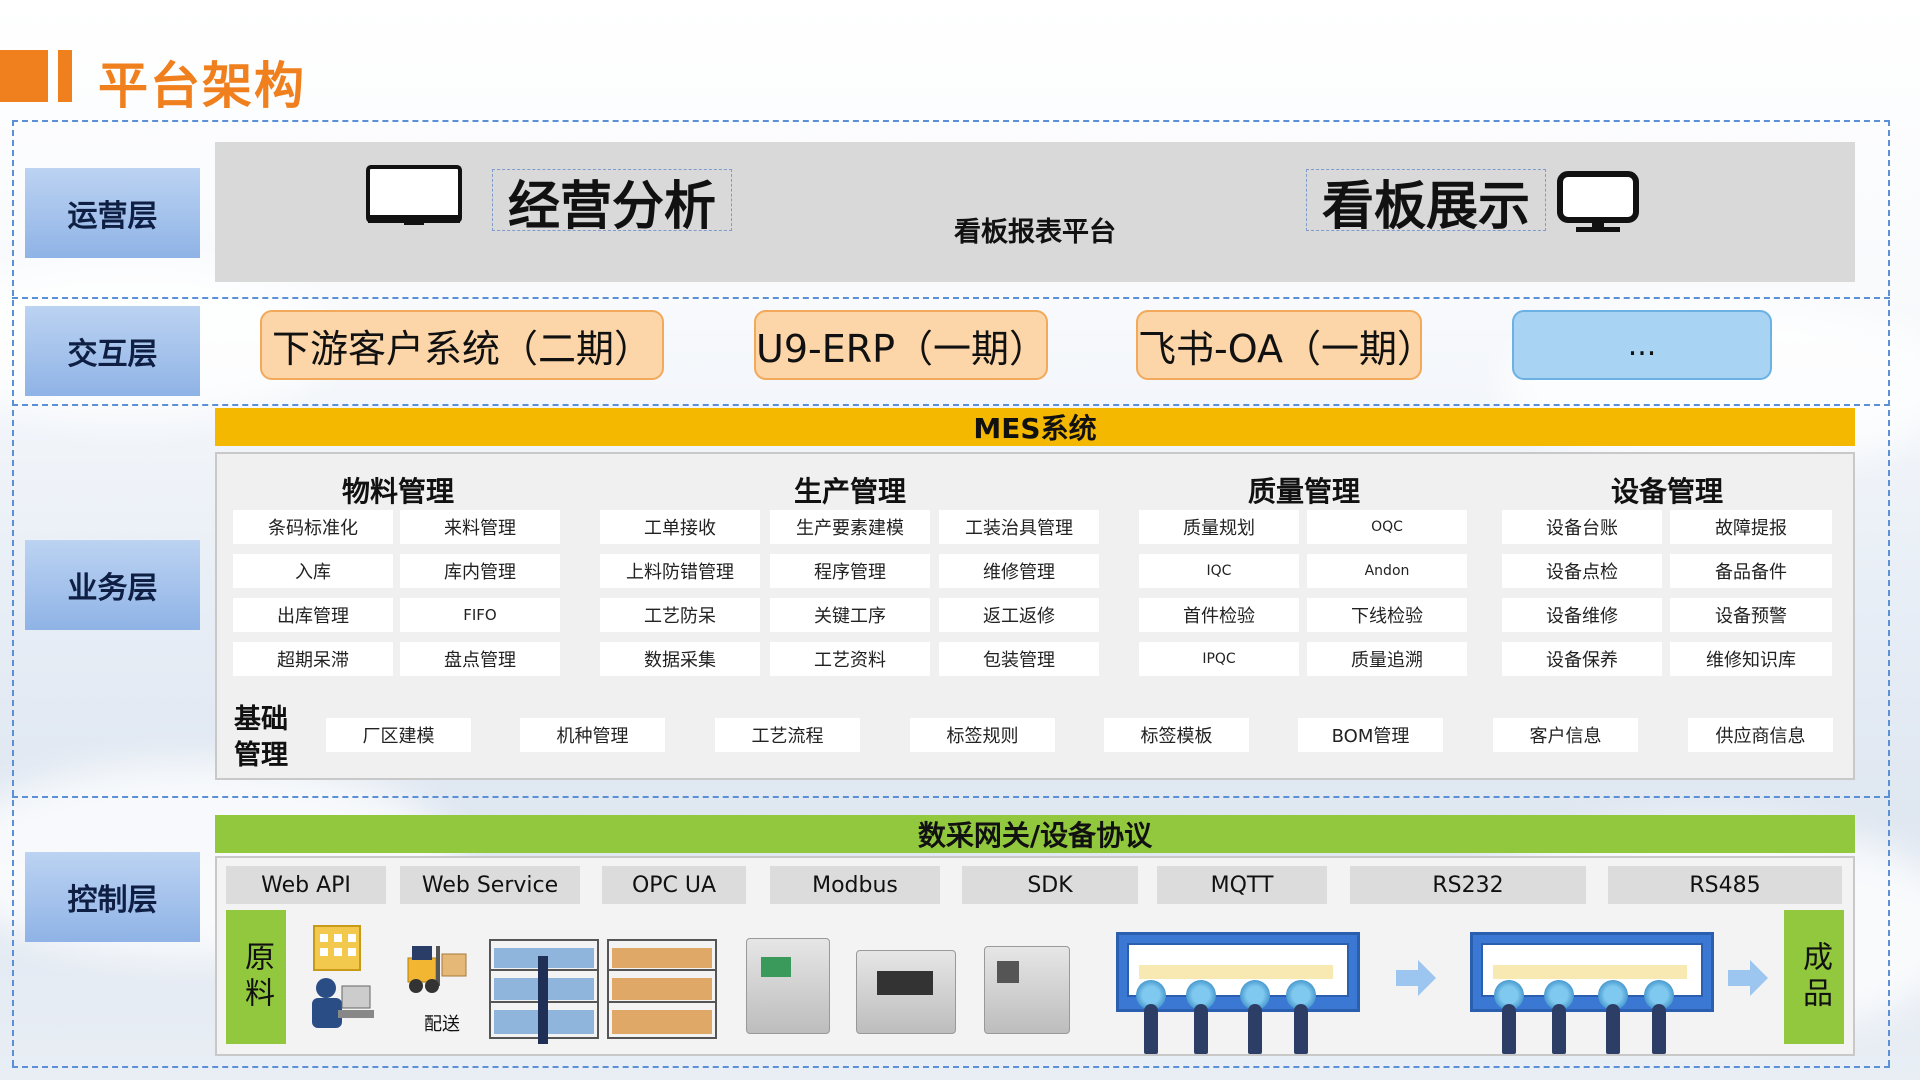  What do you see at coordinates (202, 86) in the screenshot?
I see `page-title: 平台架构` at bounding box center [202, 86].